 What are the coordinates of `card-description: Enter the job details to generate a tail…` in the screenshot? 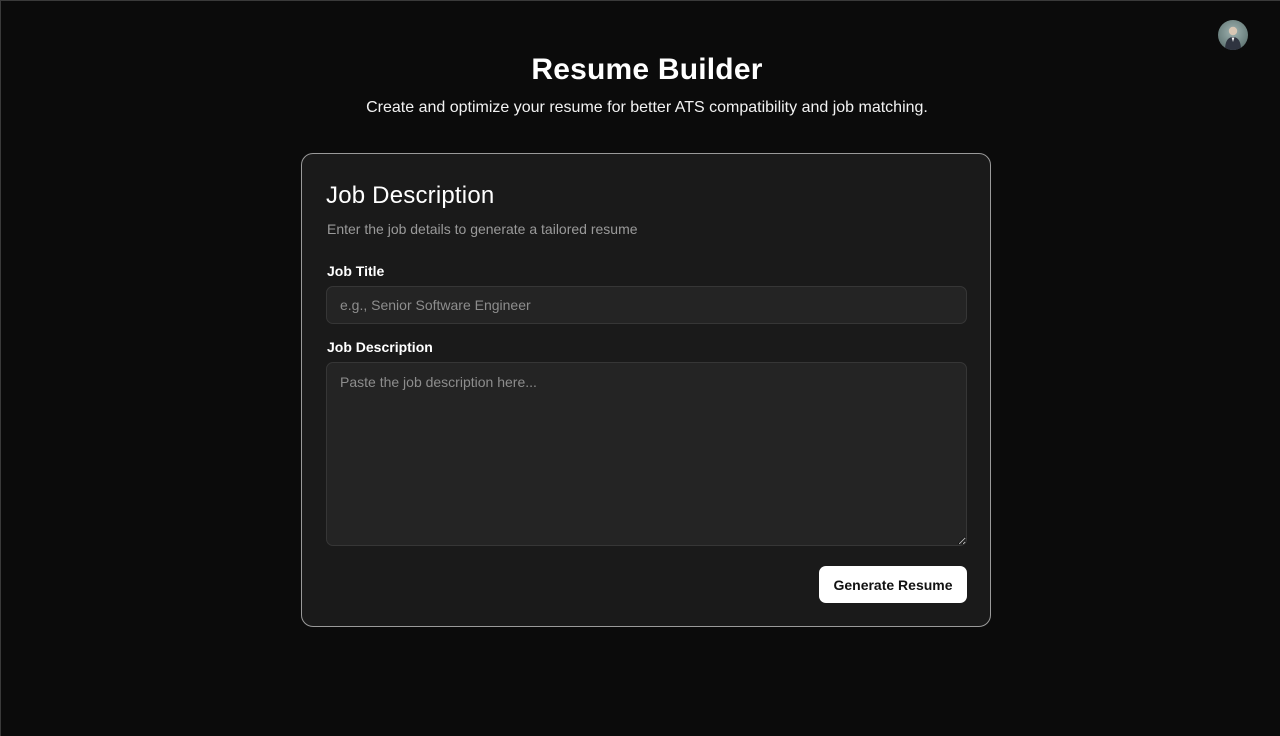 It's located at (482, 229).